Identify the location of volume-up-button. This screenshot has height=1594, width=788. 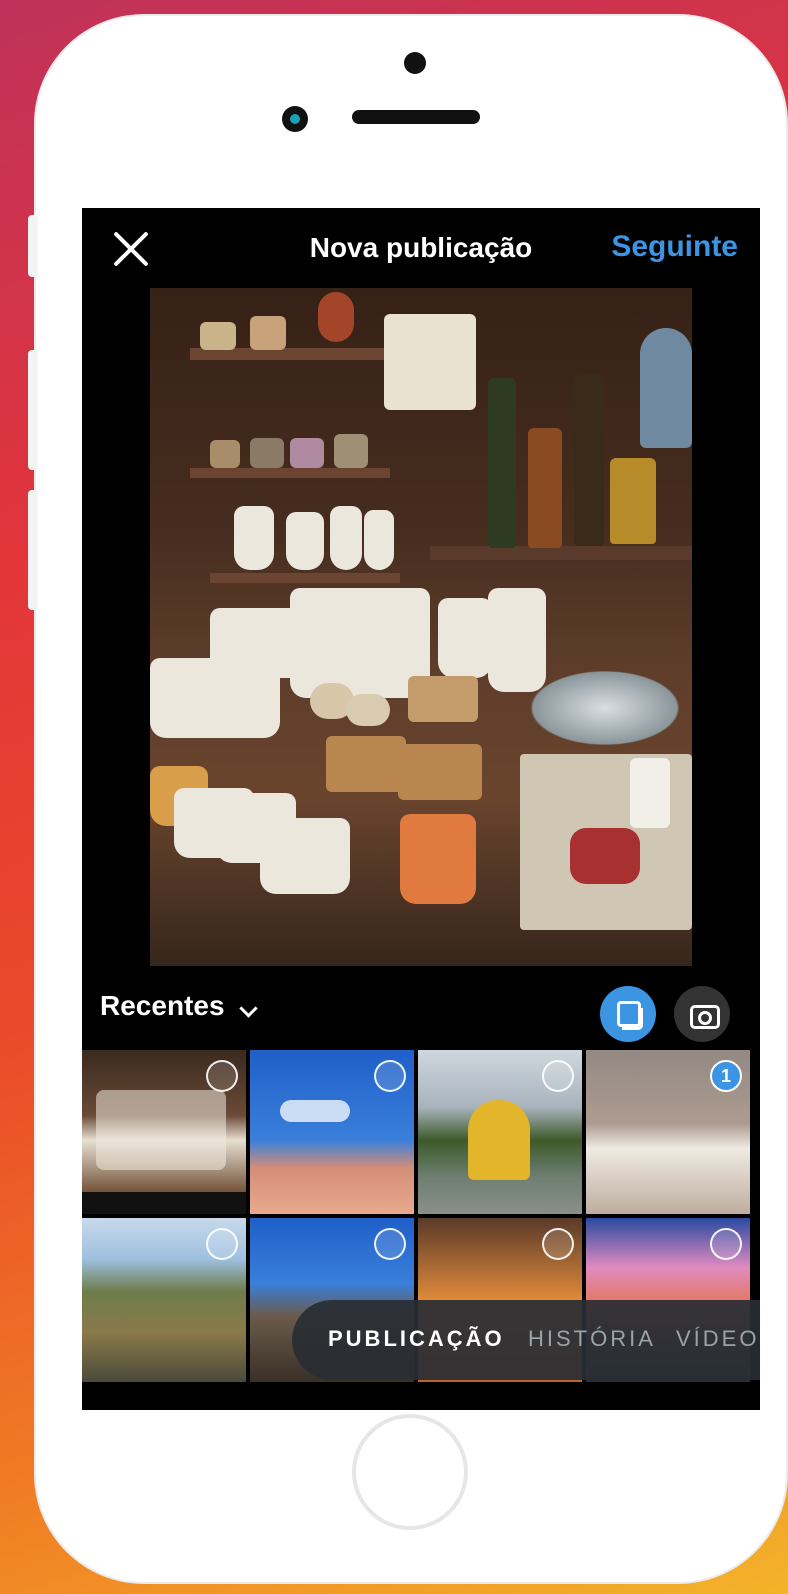
(33, 410).